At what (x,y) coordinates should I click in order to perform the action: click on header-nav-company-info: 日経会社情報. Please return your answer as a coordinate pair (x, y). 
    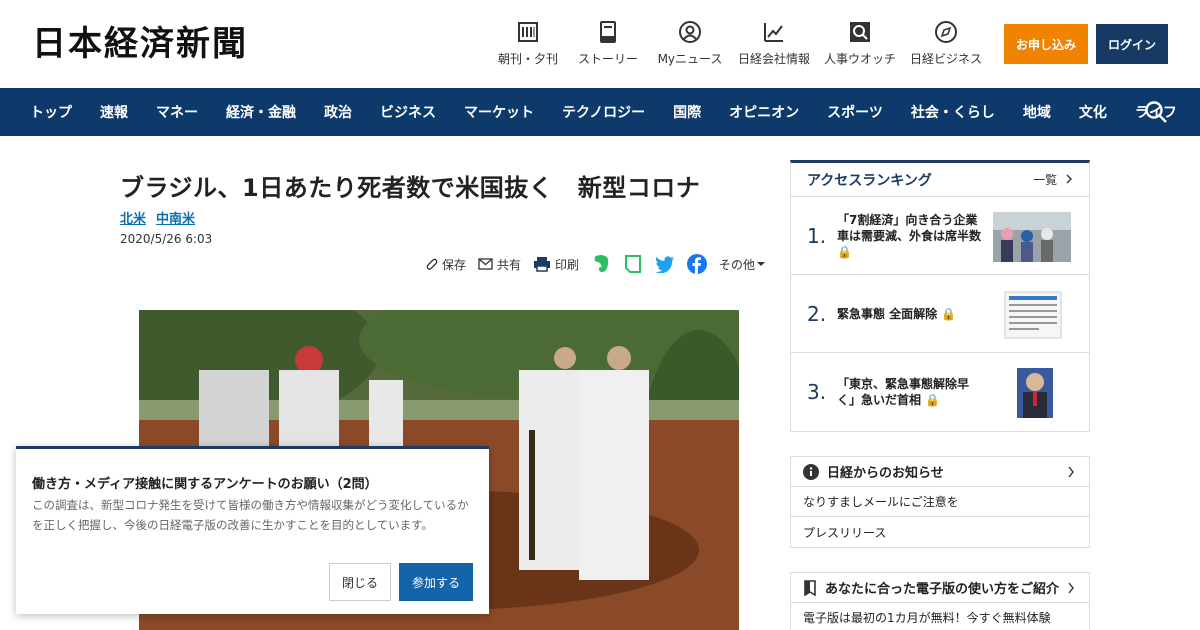
    Looking at the image, I should click on (774, 43).